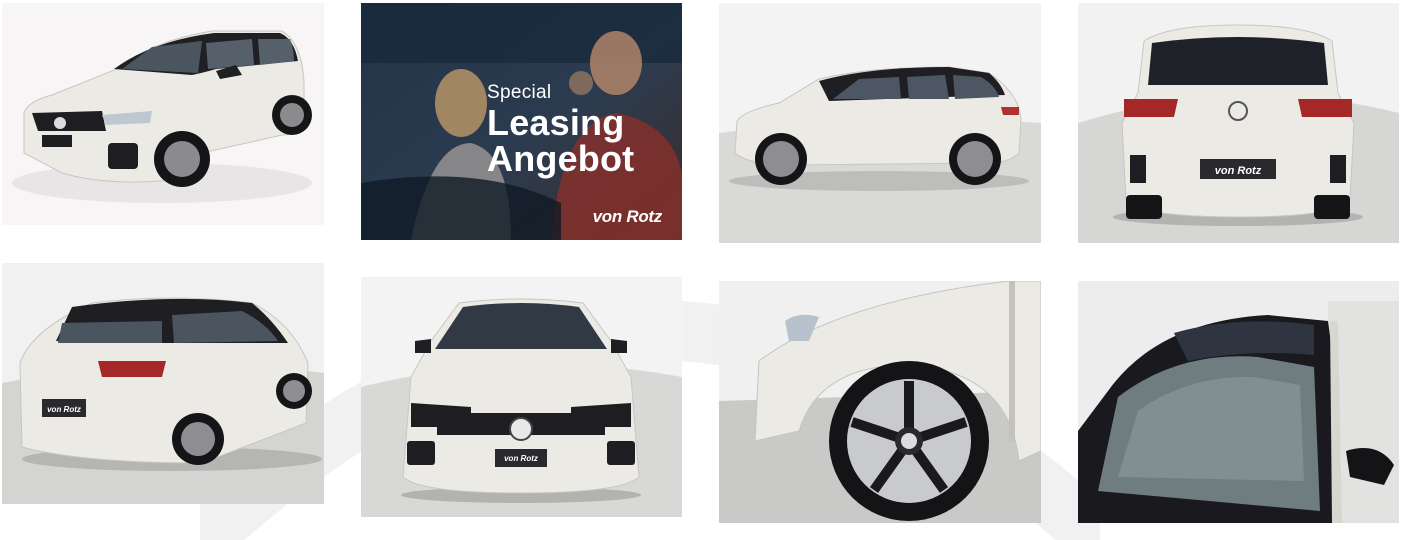 The height and width of the screenshot is (540, 1405). I want to click on gallery-photo-front-three-quarter, so click(163, 114).